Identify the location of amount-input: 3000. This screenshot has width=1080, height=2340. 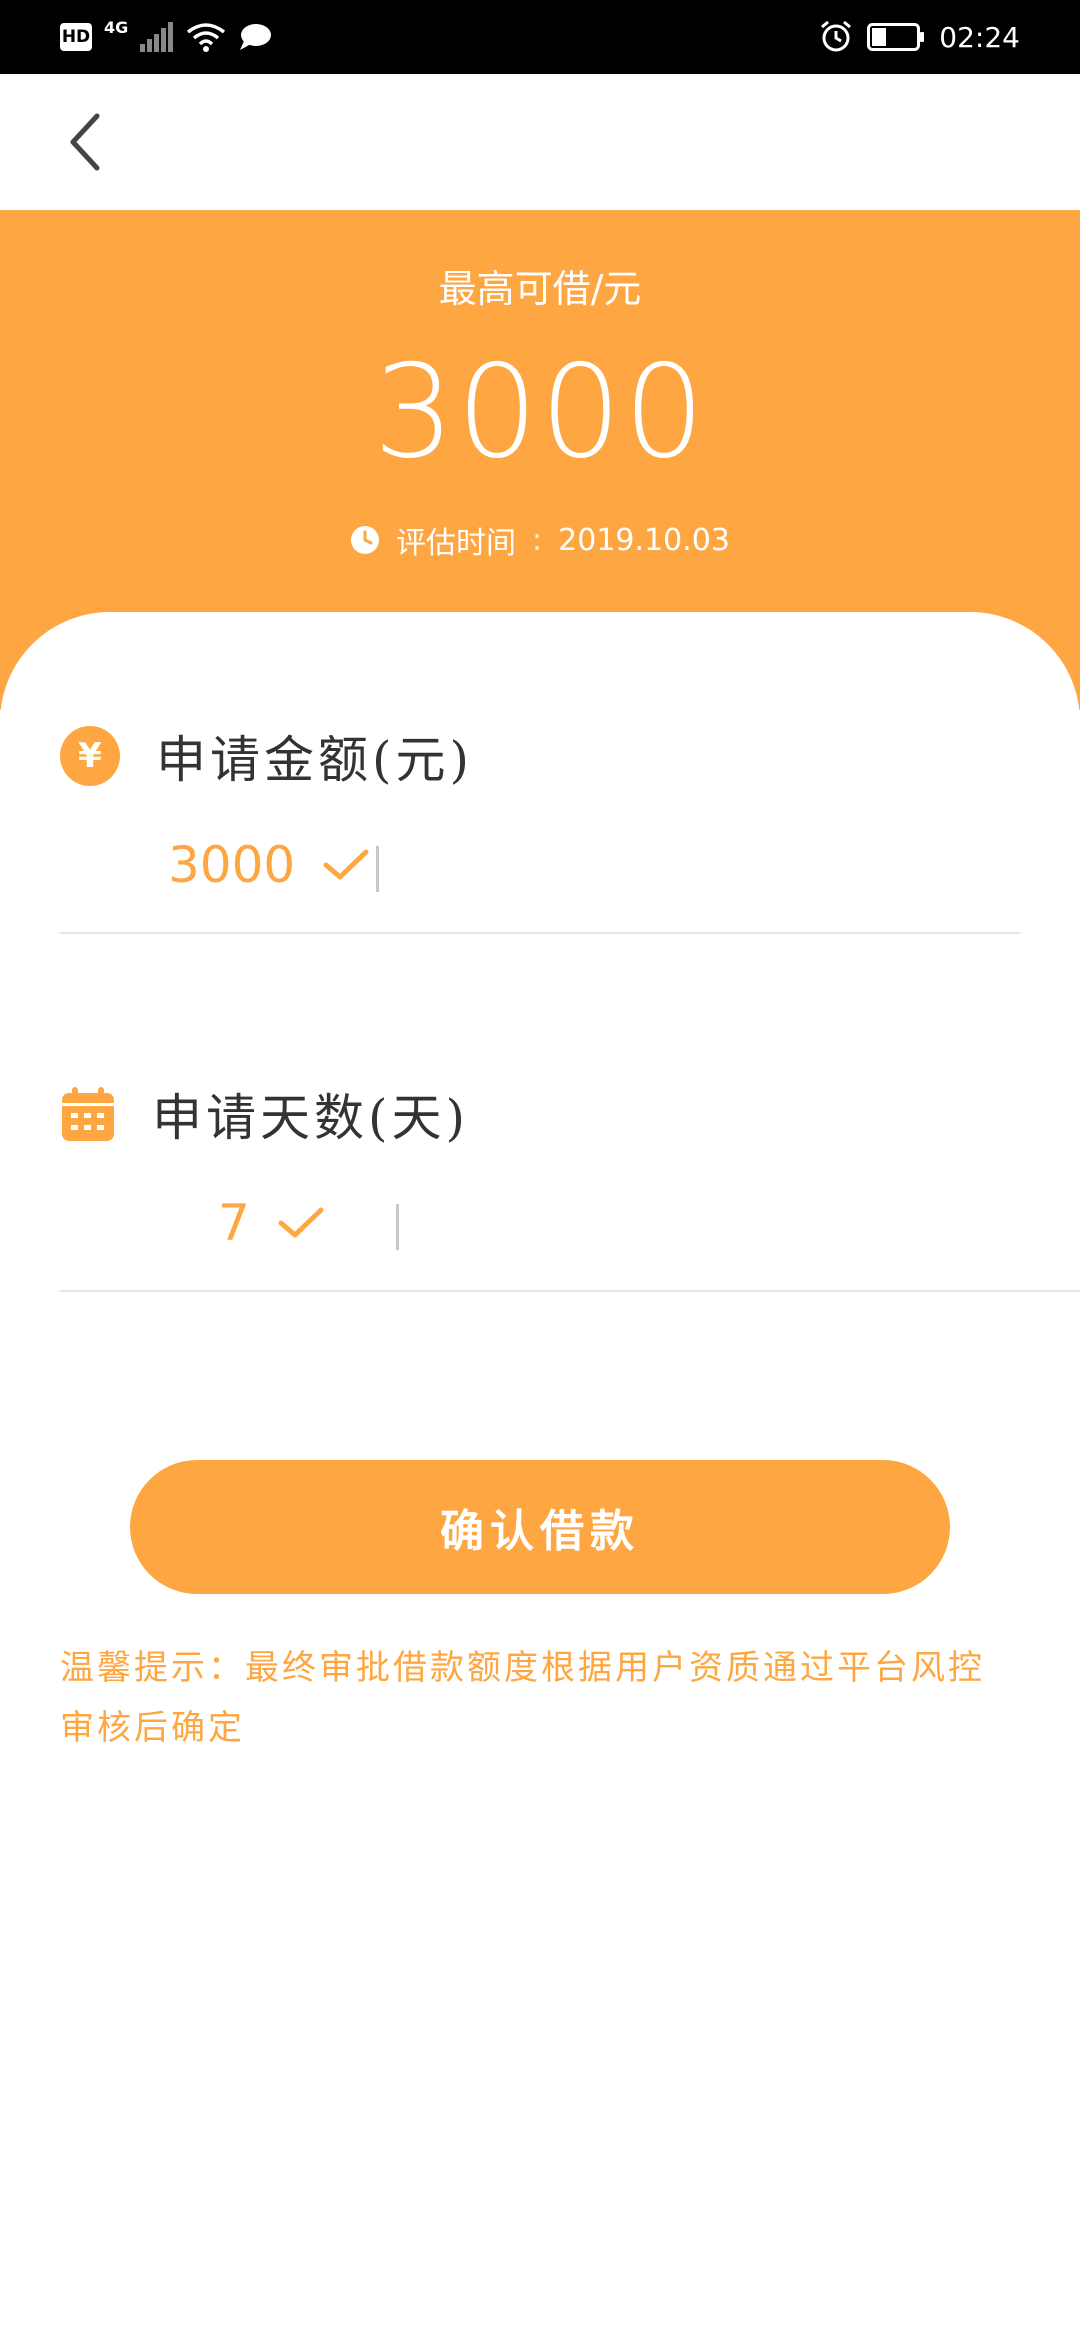
(268, 865).